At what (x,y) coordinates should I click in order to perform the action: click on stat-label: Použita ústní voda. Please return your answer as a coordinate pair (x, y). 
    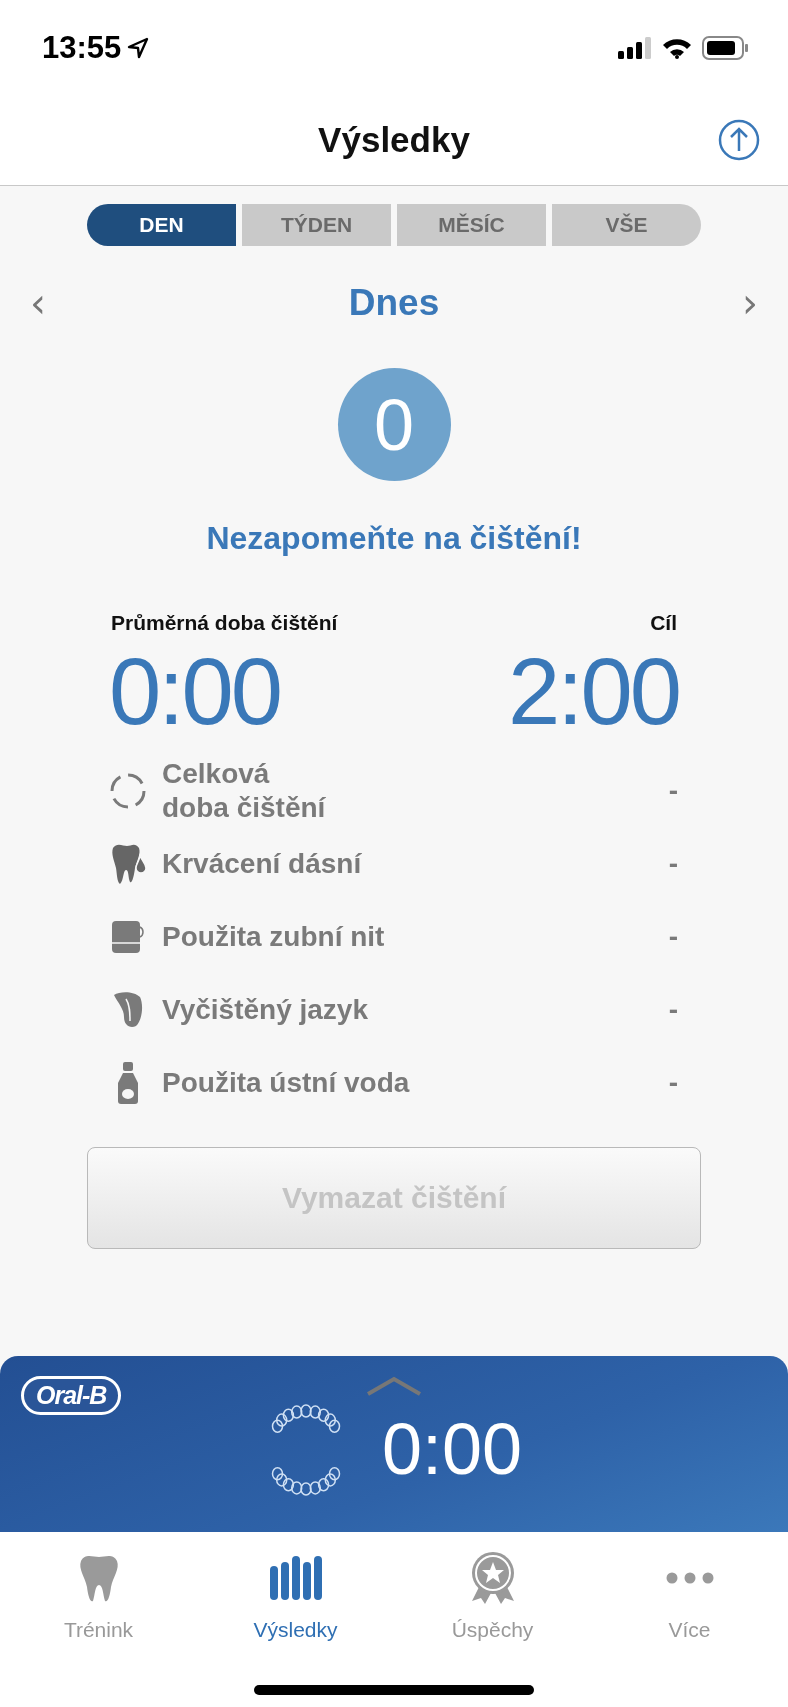
    Looking at the image, I should click on (286, 1082).